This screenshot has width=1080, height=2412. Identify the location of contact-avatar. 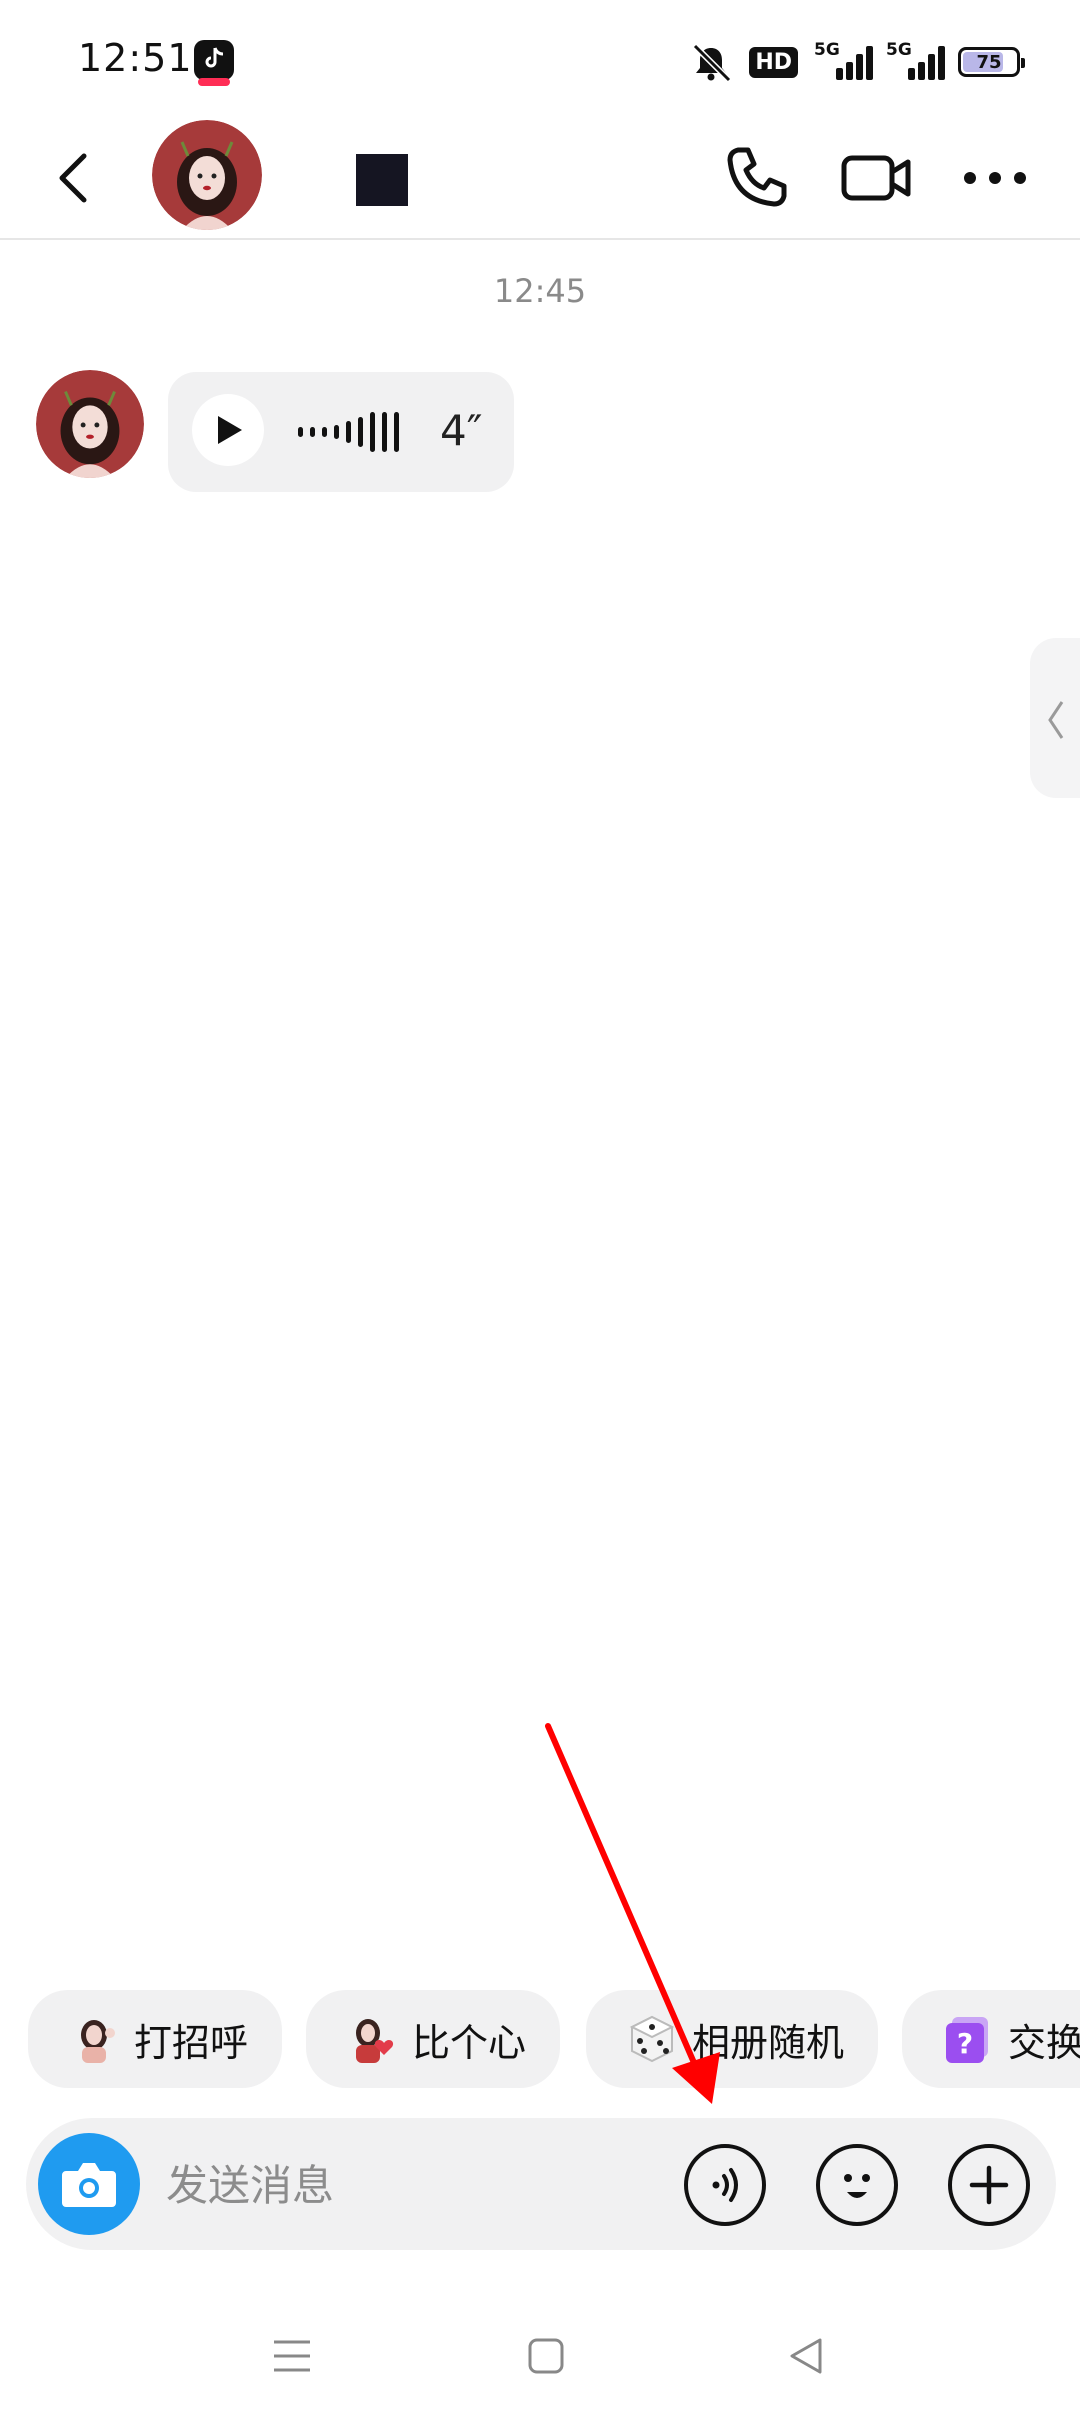
(207, 175).